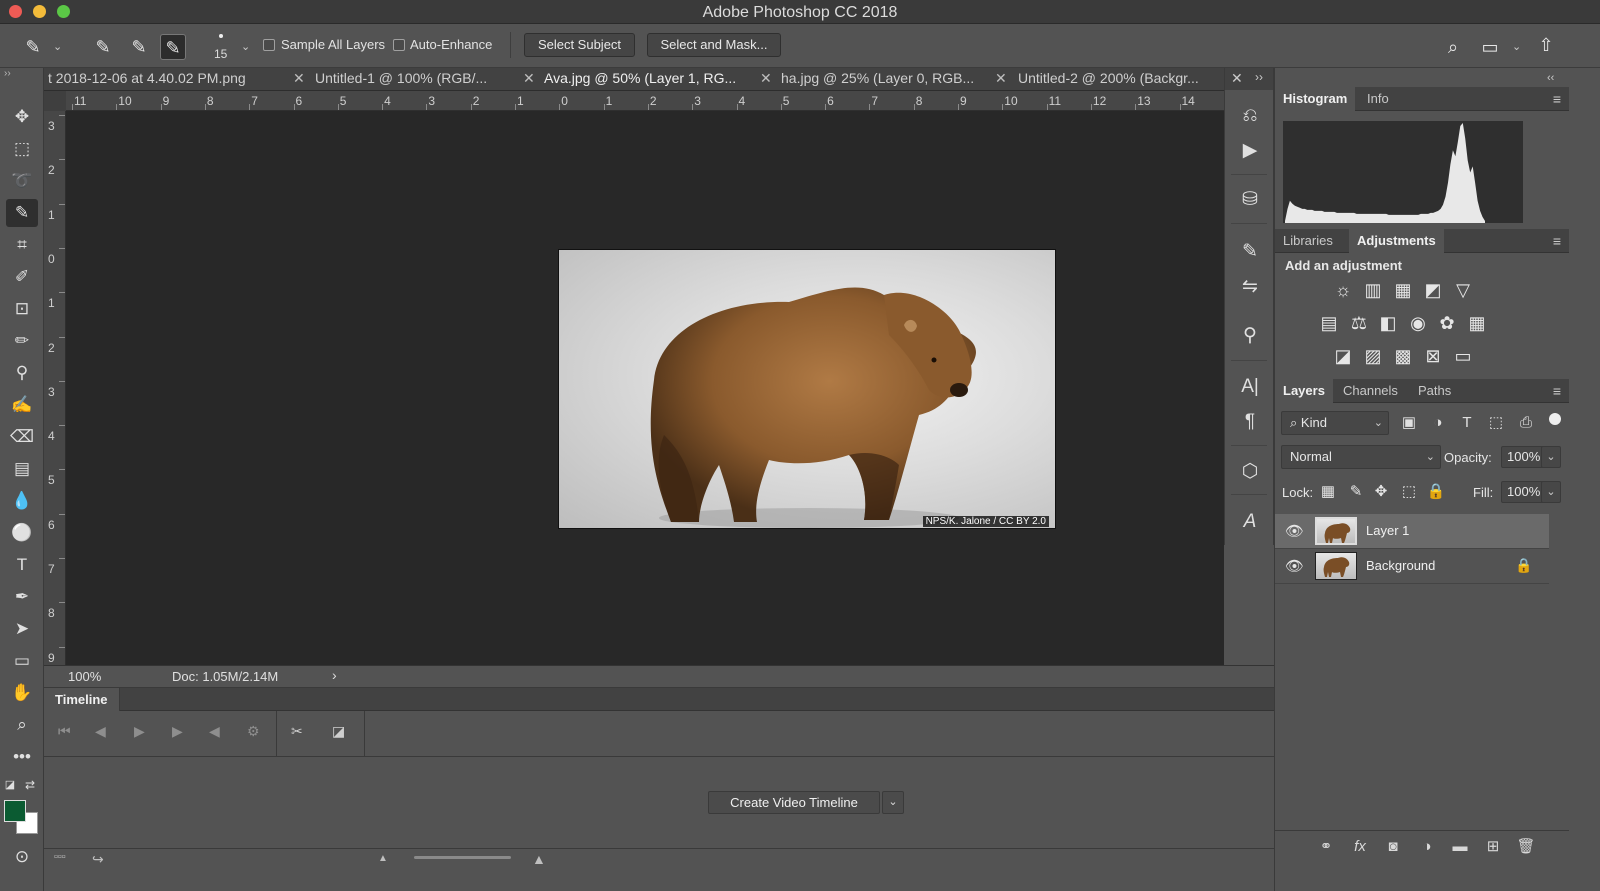  What do you see at coordinates (22, 373) in the screenshot?
I see `clone-stamp-tool-icon: ⚲` at bounding box center [22, 373].